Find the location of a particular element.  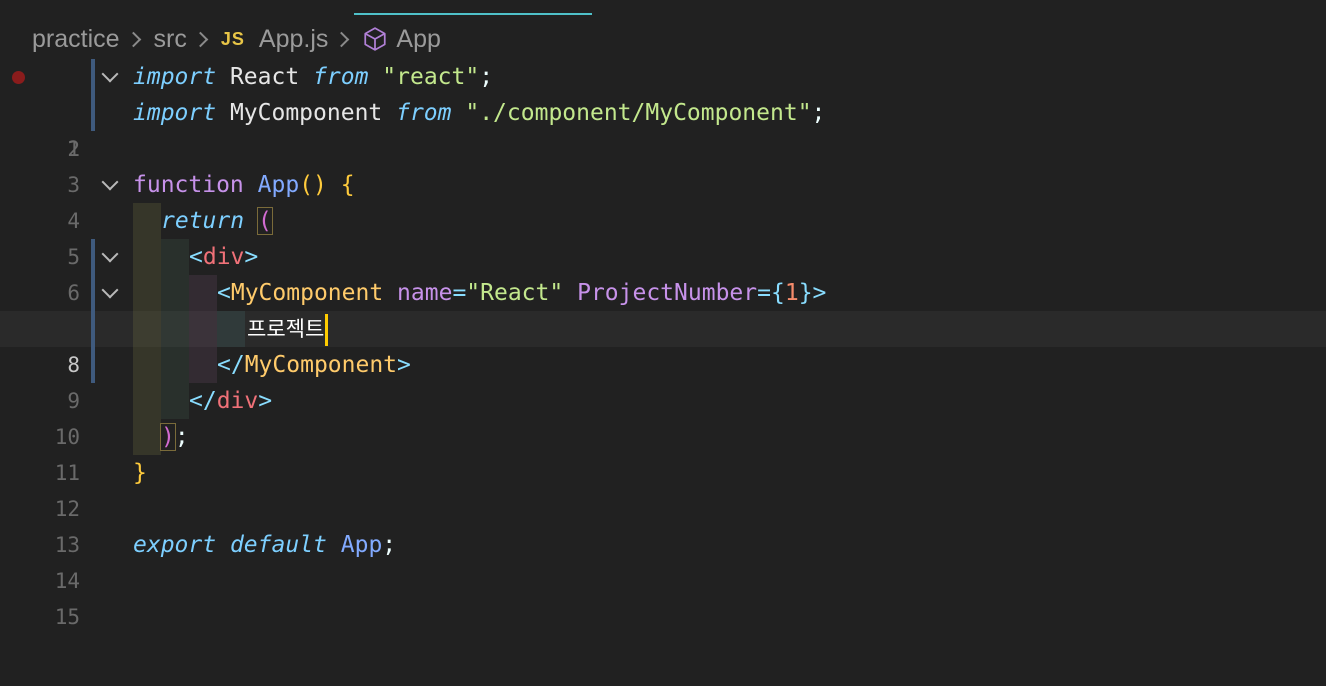

breadcrumb-folder-src: src is located at coordinates (170, 39).